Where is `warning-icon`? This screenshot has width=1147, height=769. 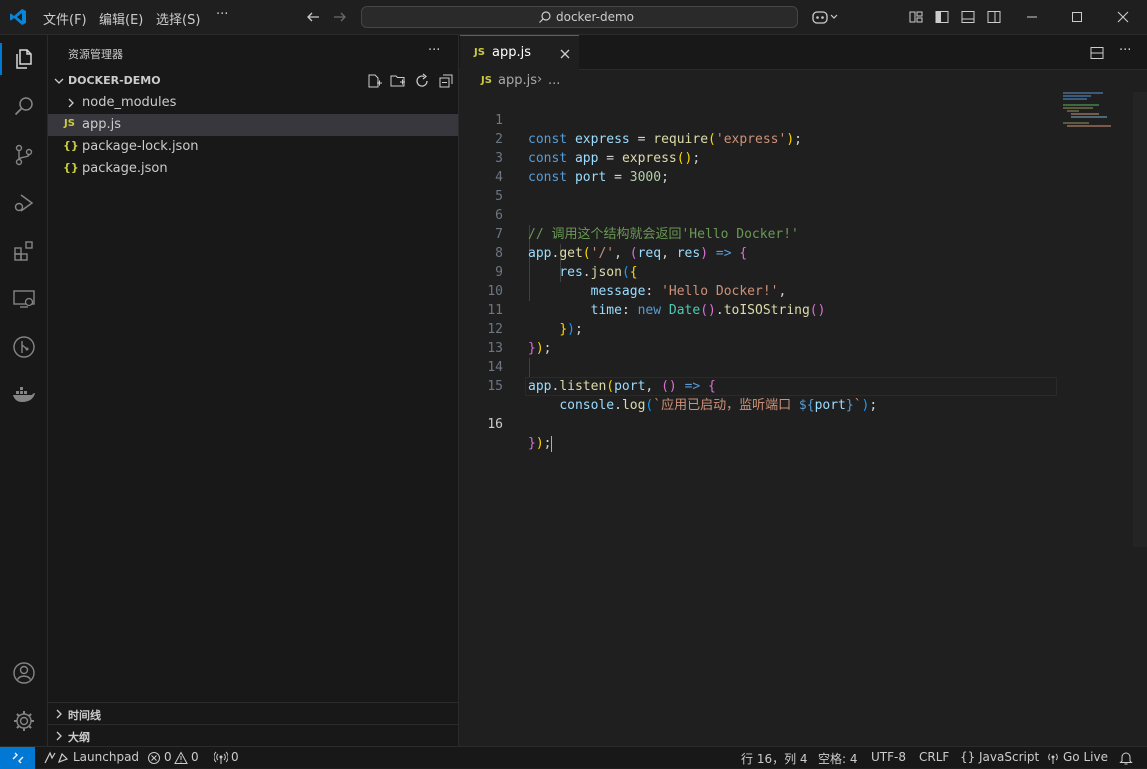
warning-icon is located at coordinates (181, 758).